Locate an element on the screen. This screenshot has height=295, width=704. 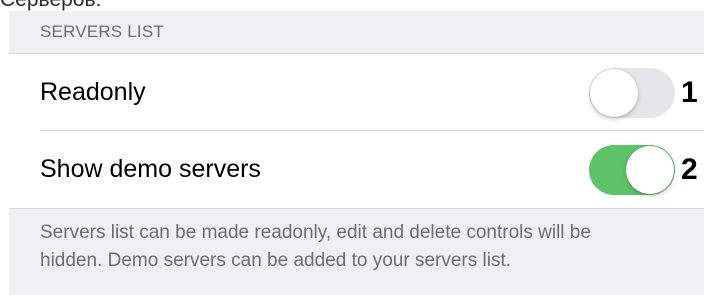
readonly-label: Readonly is located at coordinates (93, 92).